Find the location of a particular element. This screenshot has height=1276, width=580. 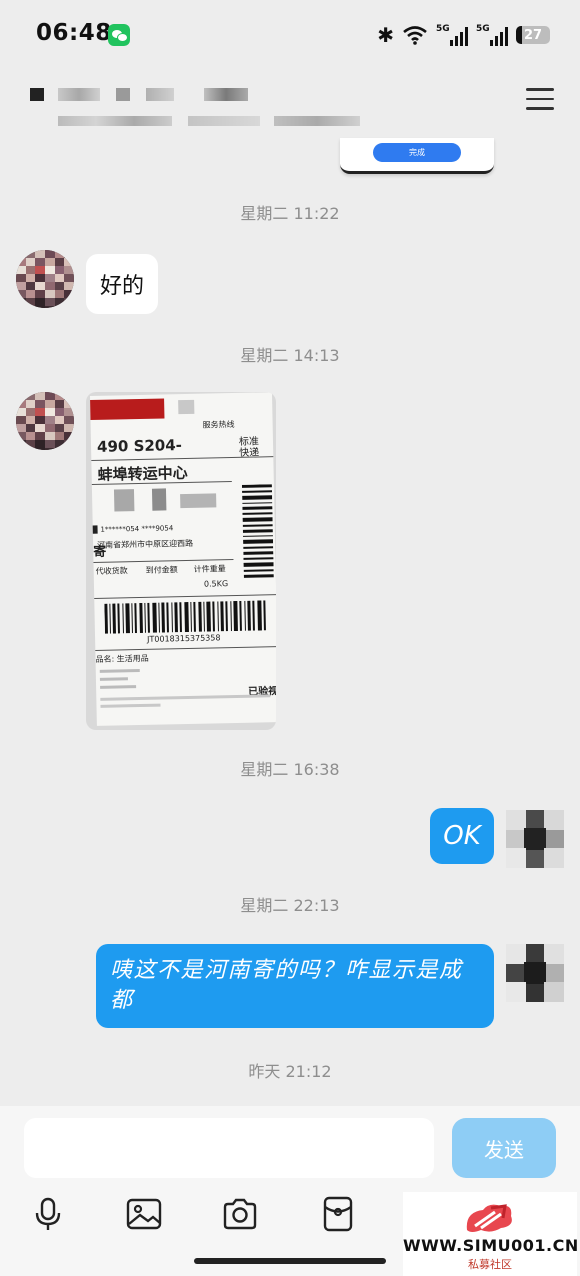

overlay-card: 完成 is located at coordinates (417, 156).